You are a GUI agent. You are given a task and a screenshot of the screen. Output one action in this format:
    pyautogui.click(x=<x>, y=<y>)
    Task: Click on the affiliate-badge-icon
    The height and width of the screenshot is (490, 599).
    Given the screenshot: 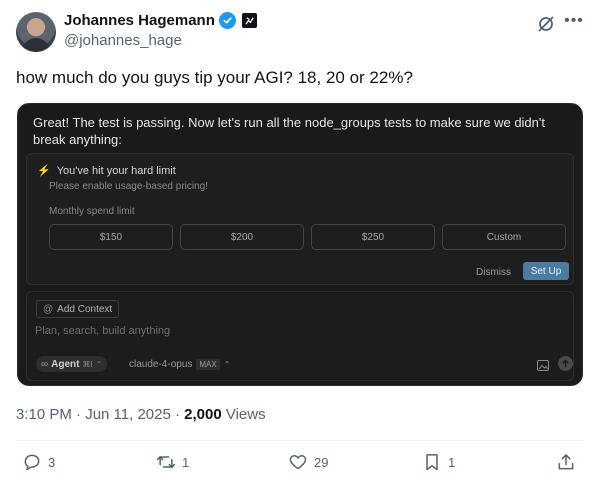 What is the action you would take?
    pyautogui.click(x=249, y=20)
    